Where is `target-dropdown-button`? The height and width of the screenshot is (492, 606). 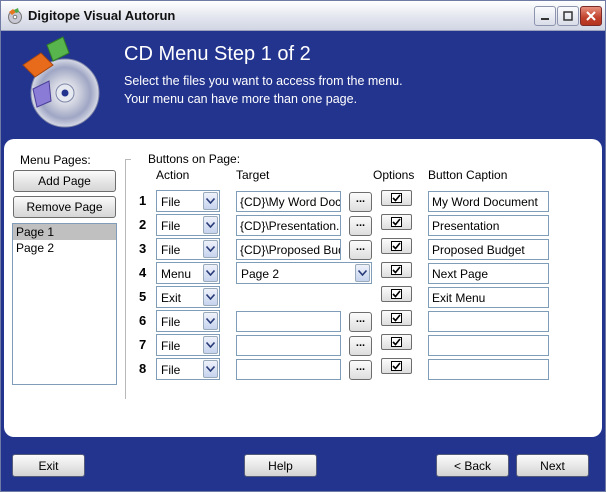 target-dropdown-button is located at coordinates (362, 273).